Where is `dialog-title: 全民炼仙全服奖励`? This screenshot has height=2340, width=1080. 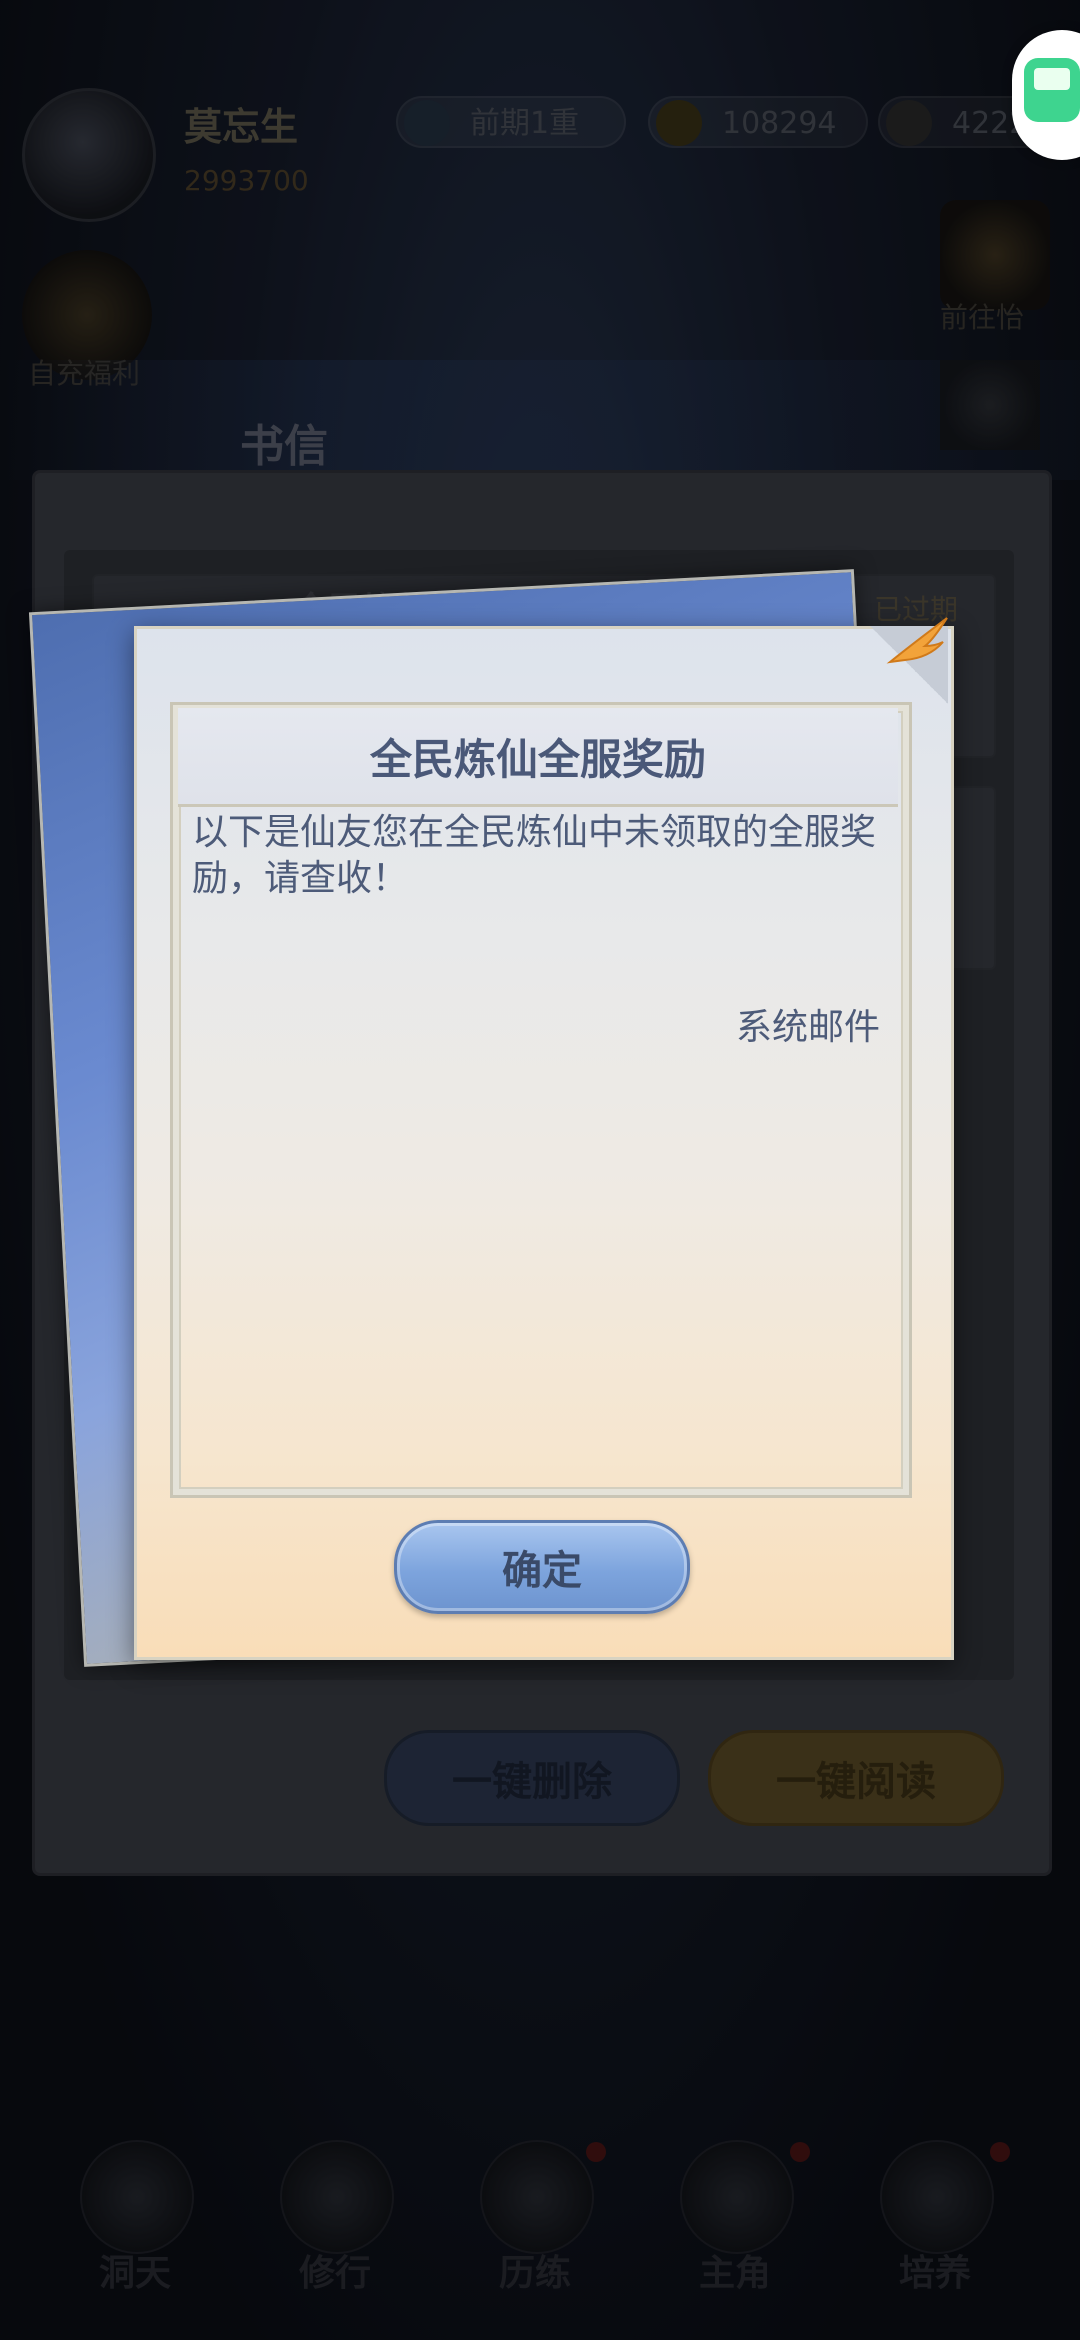
dialog-title: 全民炼仙全服奖励 is located at coordinates (538, 757).